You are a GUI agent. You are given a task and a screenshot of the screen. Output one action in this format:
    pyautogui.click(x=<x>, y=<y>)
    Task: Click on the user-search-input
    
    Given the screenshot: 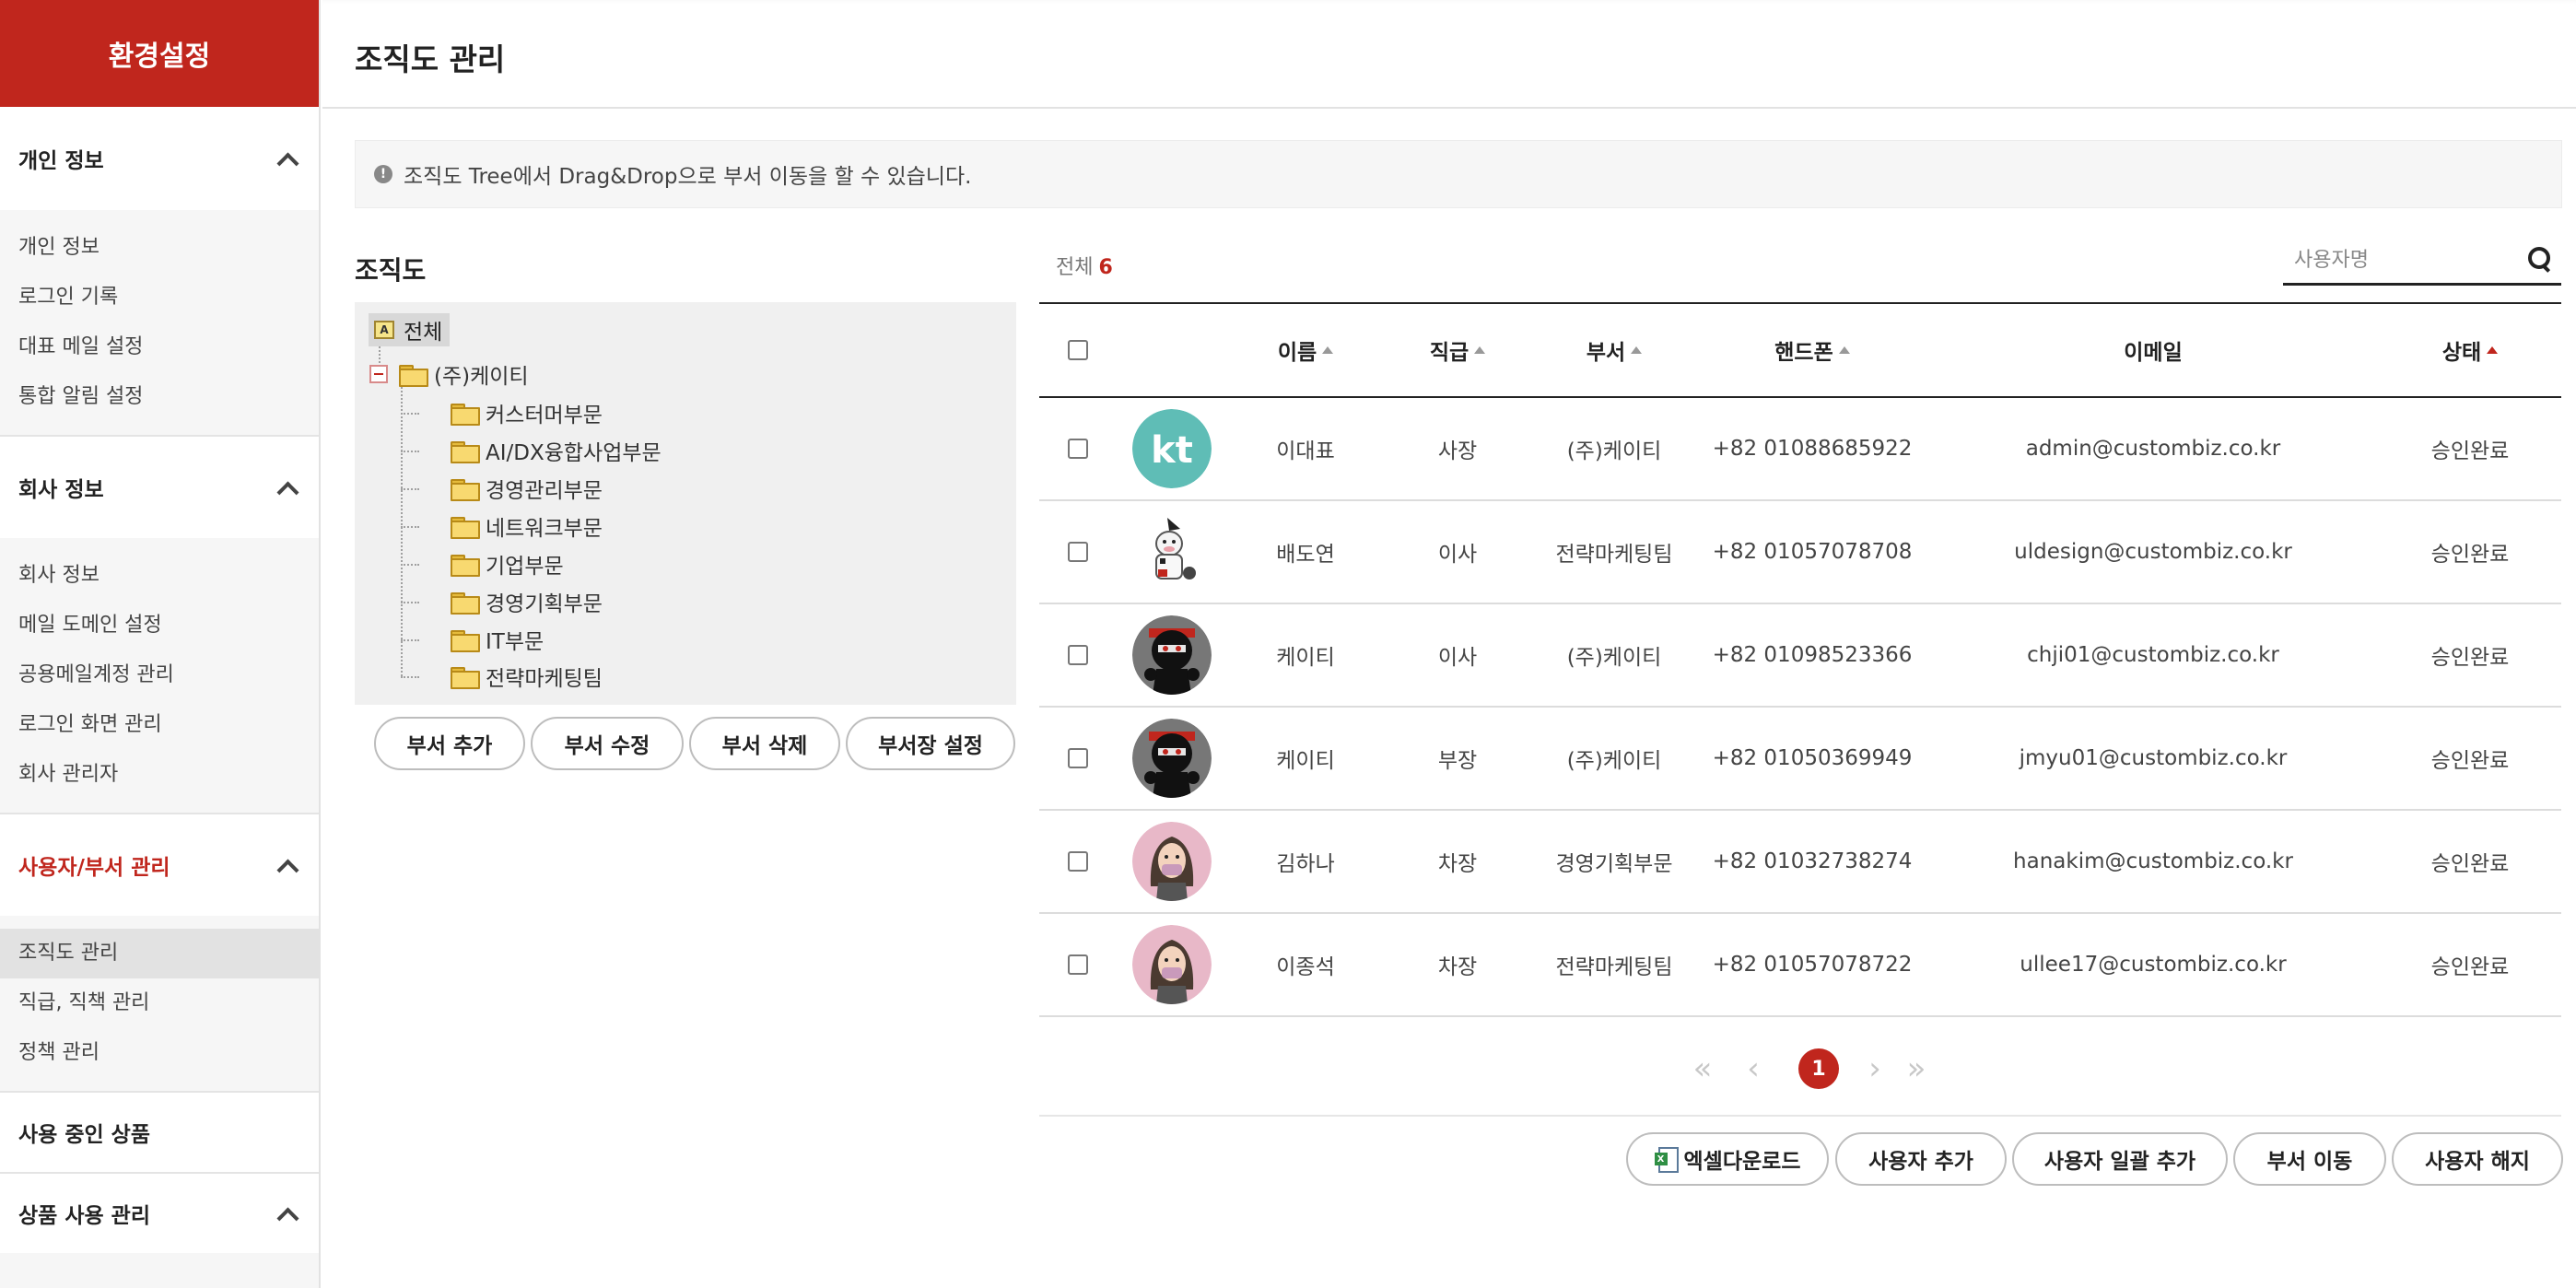 What is the action you would take?
    pyautogui.click(x=2404, y=259)
    